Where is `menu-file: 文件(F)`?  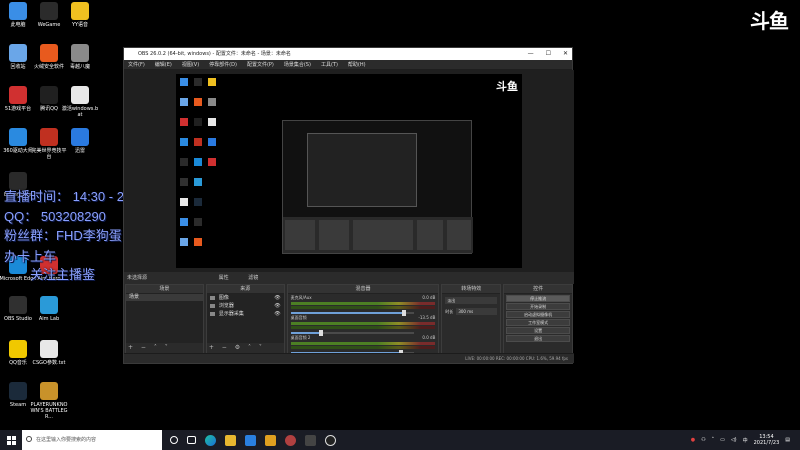 menu-file: 文件(F) is located at coordinates (136, 64).